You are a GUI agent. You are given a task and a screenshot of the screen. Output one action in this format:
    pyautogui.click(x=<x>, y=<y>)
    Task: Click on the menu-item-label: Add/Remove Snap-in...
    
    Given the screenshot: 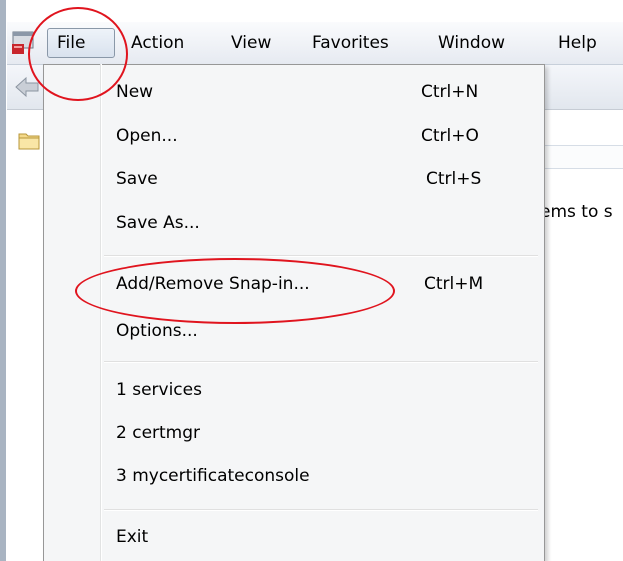 What is the action you would take?
    pyautogui.click(x=213, y=284)
    